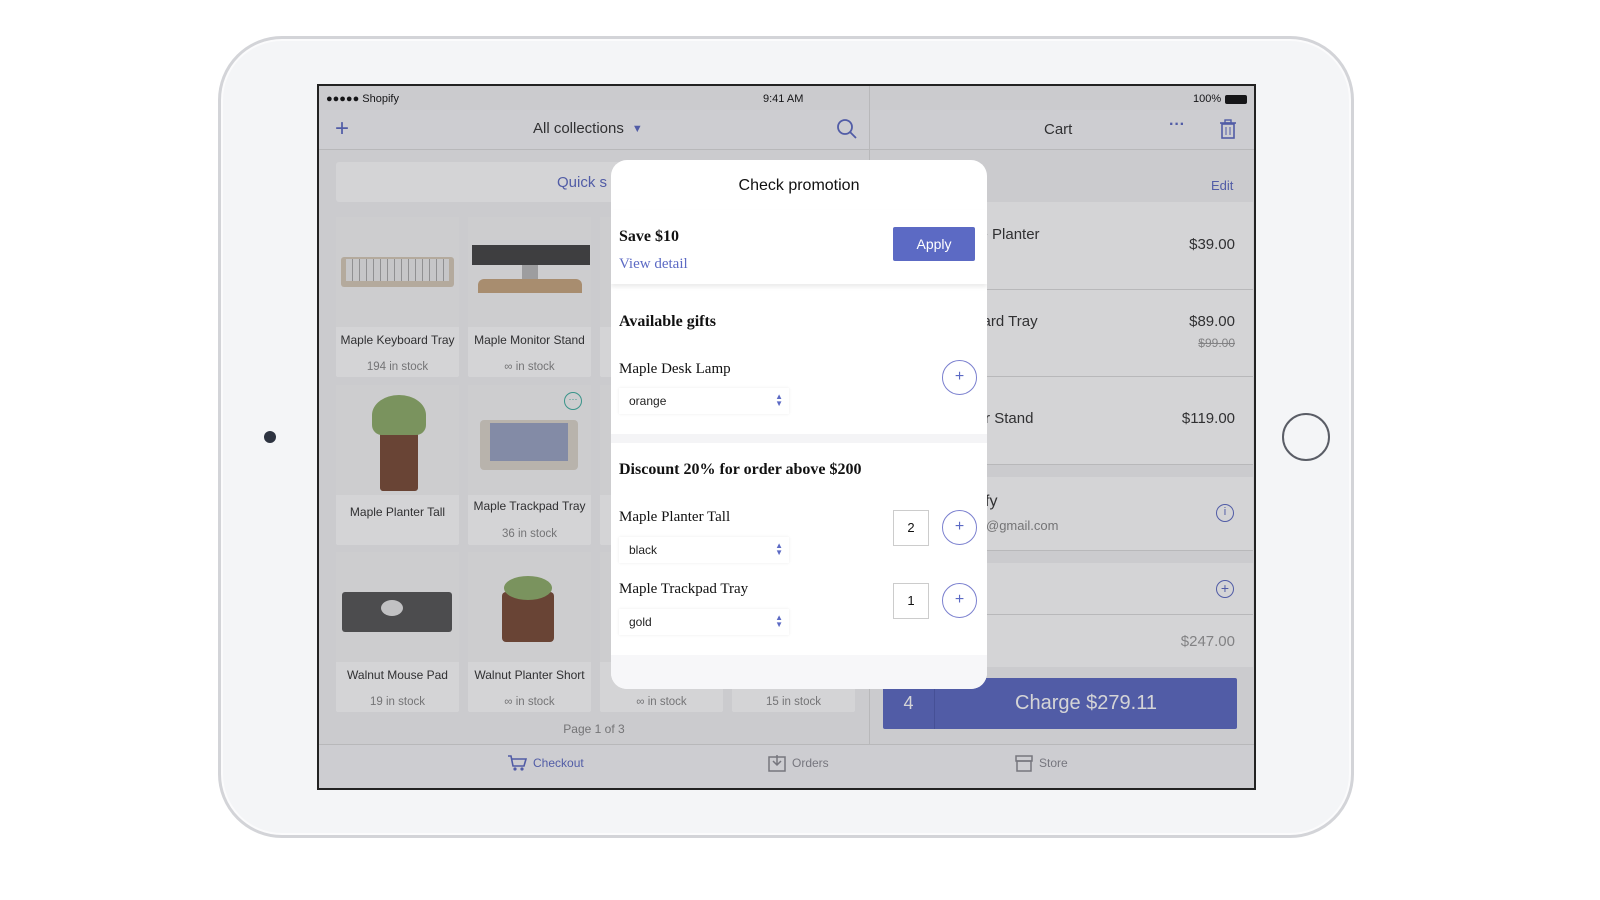 The height and width of the screenshot is (900, 1600). What do you see at coordinates (643, 550) in the screenshot?
I see `select-value: black` at bounding box center [643, 550].